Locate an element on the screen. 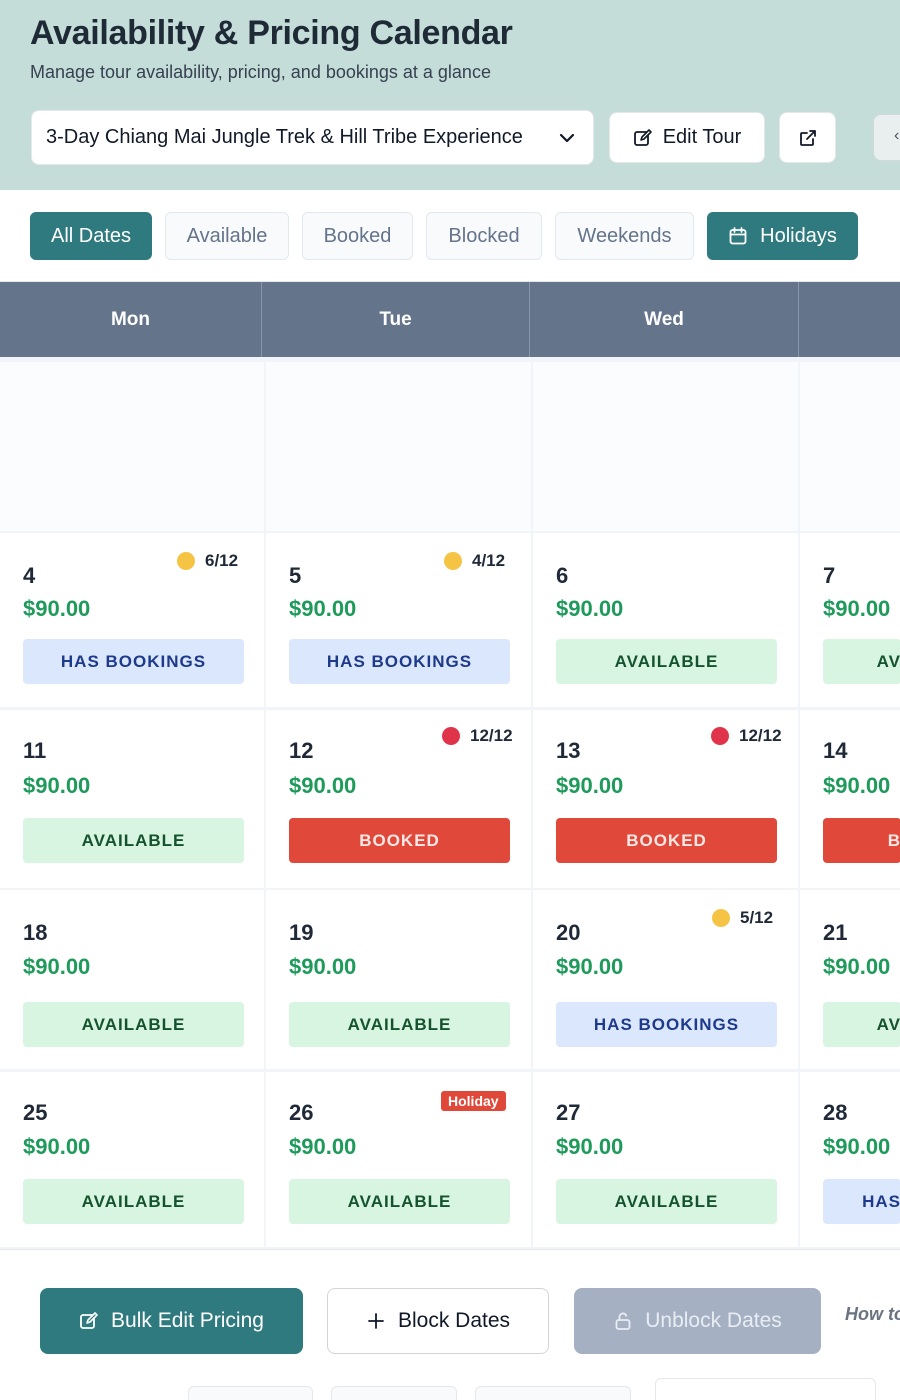 Image resolution: width=900 pixels, height=1400 pixels. chevron-left-icon: ‹ is located at coordinates (897, 135).